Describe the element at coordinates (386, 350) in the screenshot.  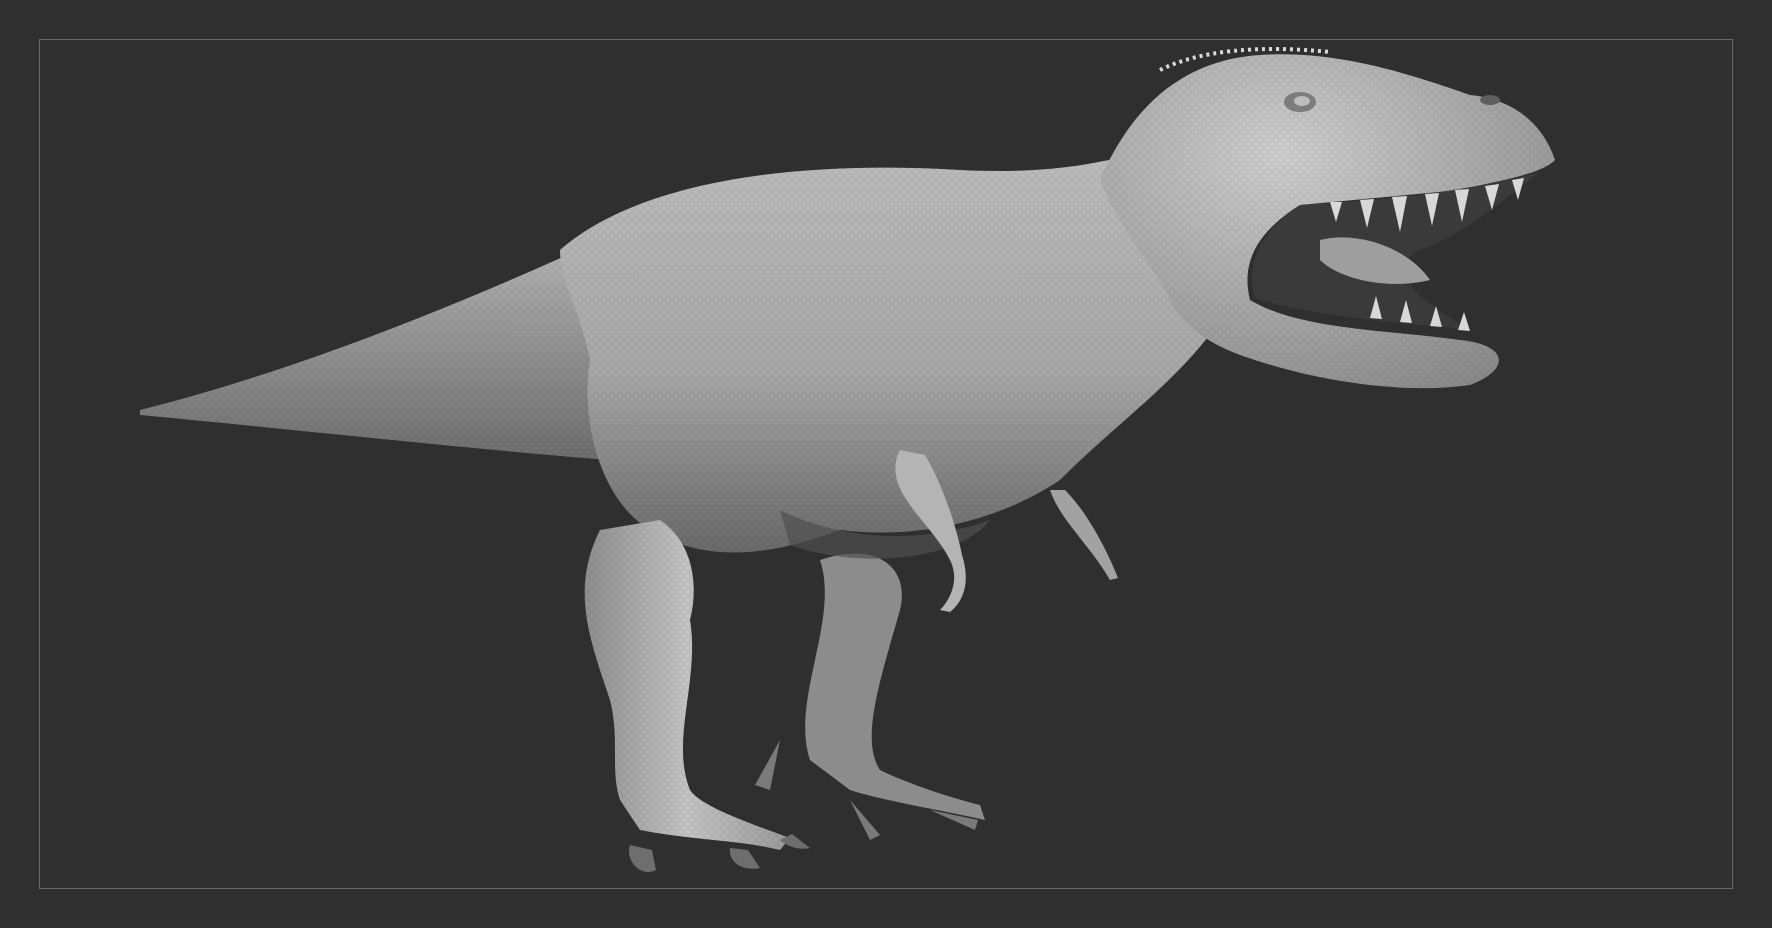
I see `tail` at that location.